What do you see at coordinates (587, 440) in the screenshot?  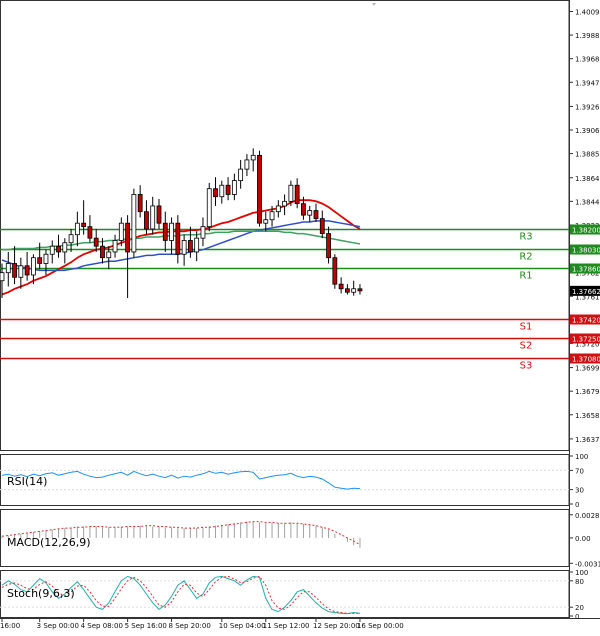 I see `price-tick-label: 1.36375` at bounding box center [587, 440].